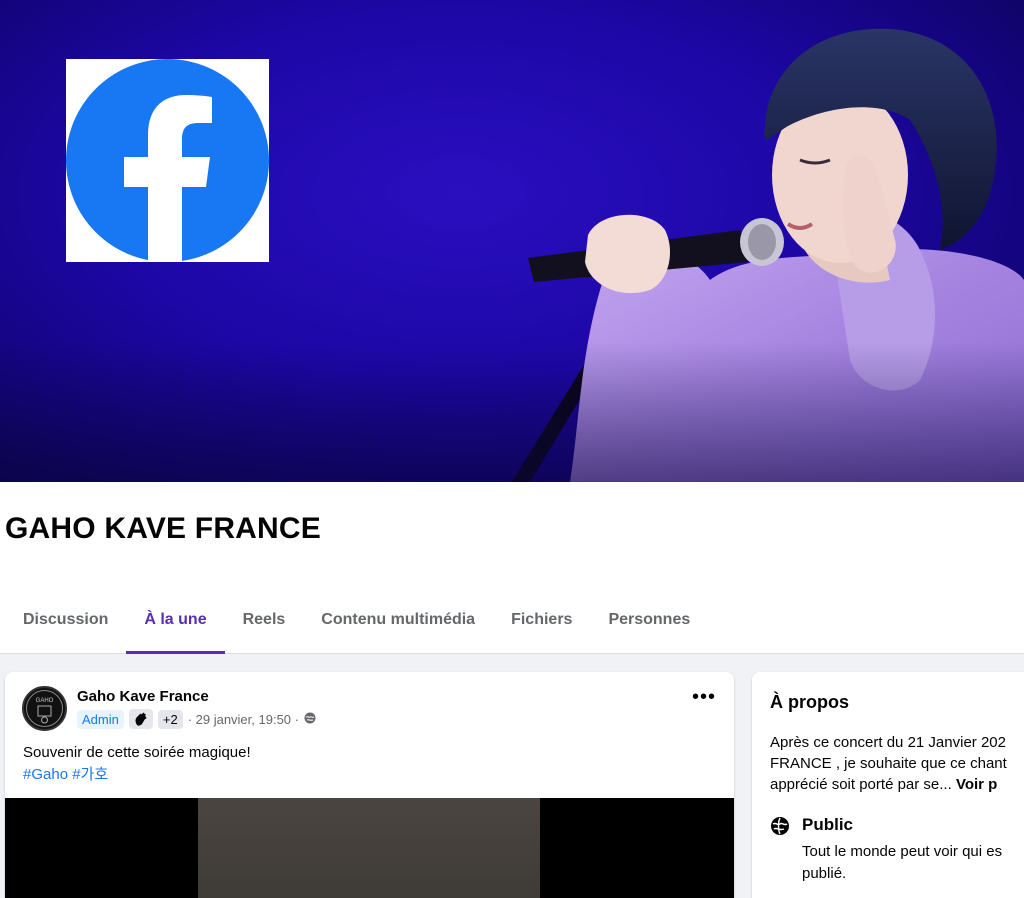 This screenshot has width=1024, height=898. Describe the element at coordinates (243, 719) in the screenshot. I see `post-timestamp: · 29 janvier, 19:50 ·` at that location.